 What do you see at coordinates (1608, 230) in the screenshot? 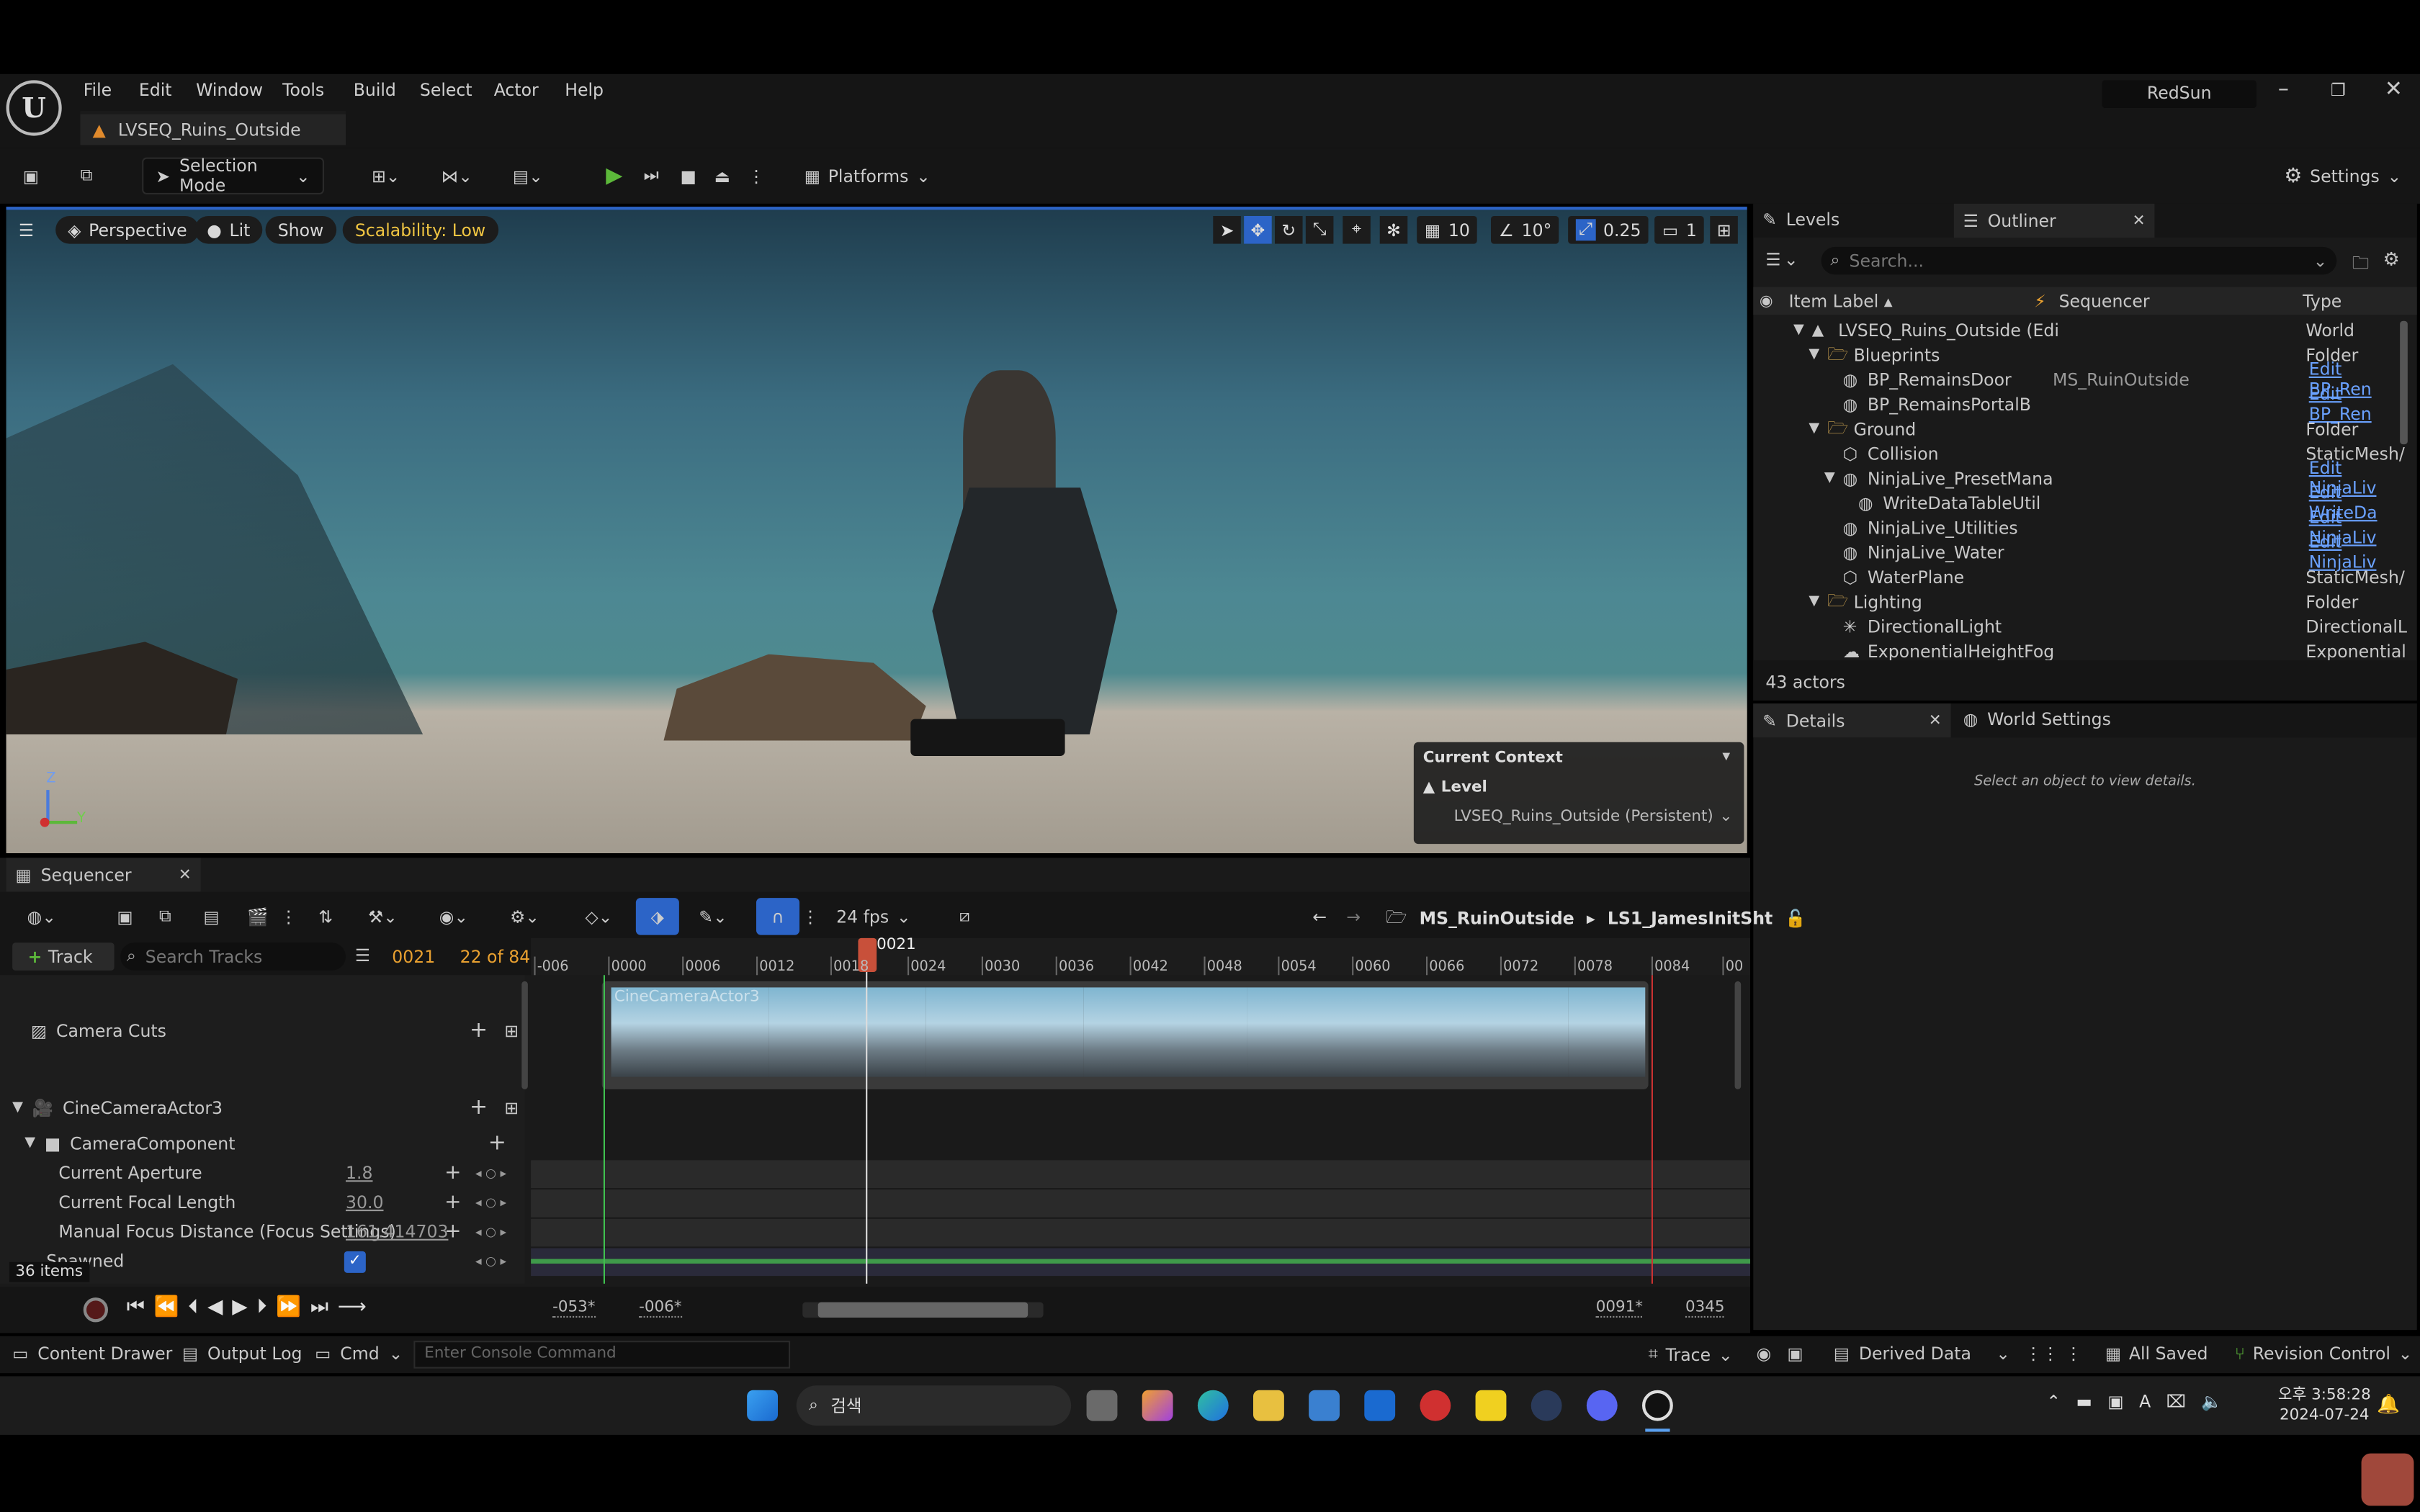
I see `scale-snap-button: ⤢ 0.25` at bounding box center [1608, 230].